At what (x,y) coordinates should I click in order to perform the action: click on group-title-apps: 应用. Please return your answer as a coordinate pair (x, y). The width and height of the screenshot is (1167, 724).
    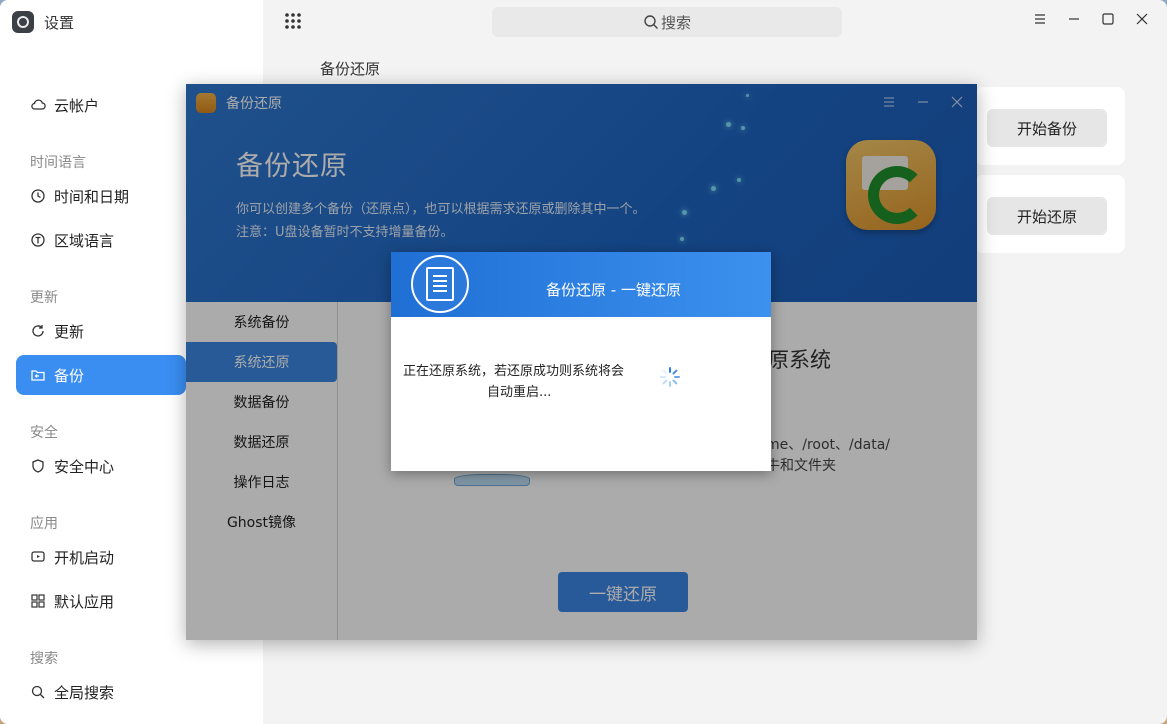
    Looking at the image, I should click on (44, 524).